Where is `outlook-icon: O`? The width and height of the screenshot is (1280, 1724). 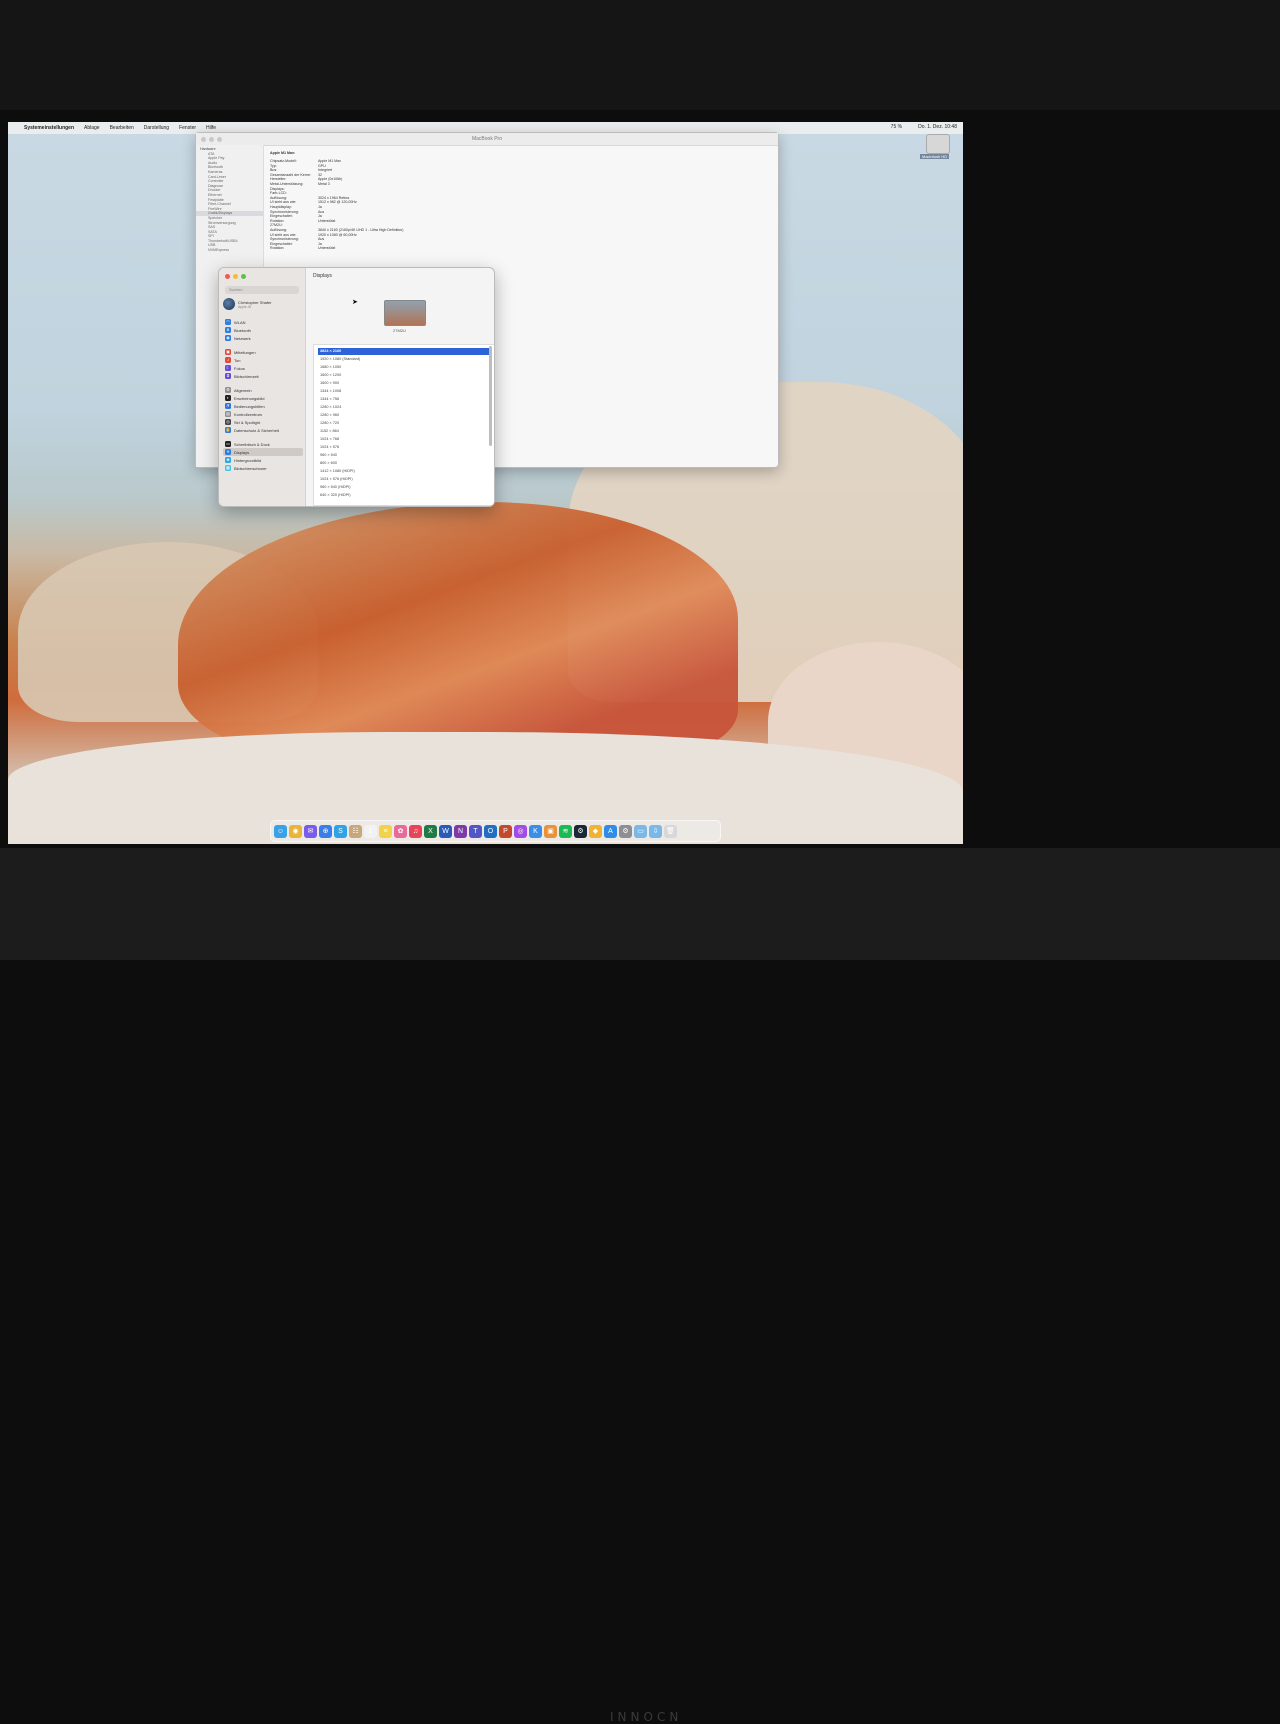
outlook-icon: O is located at coordinates (490, 831).